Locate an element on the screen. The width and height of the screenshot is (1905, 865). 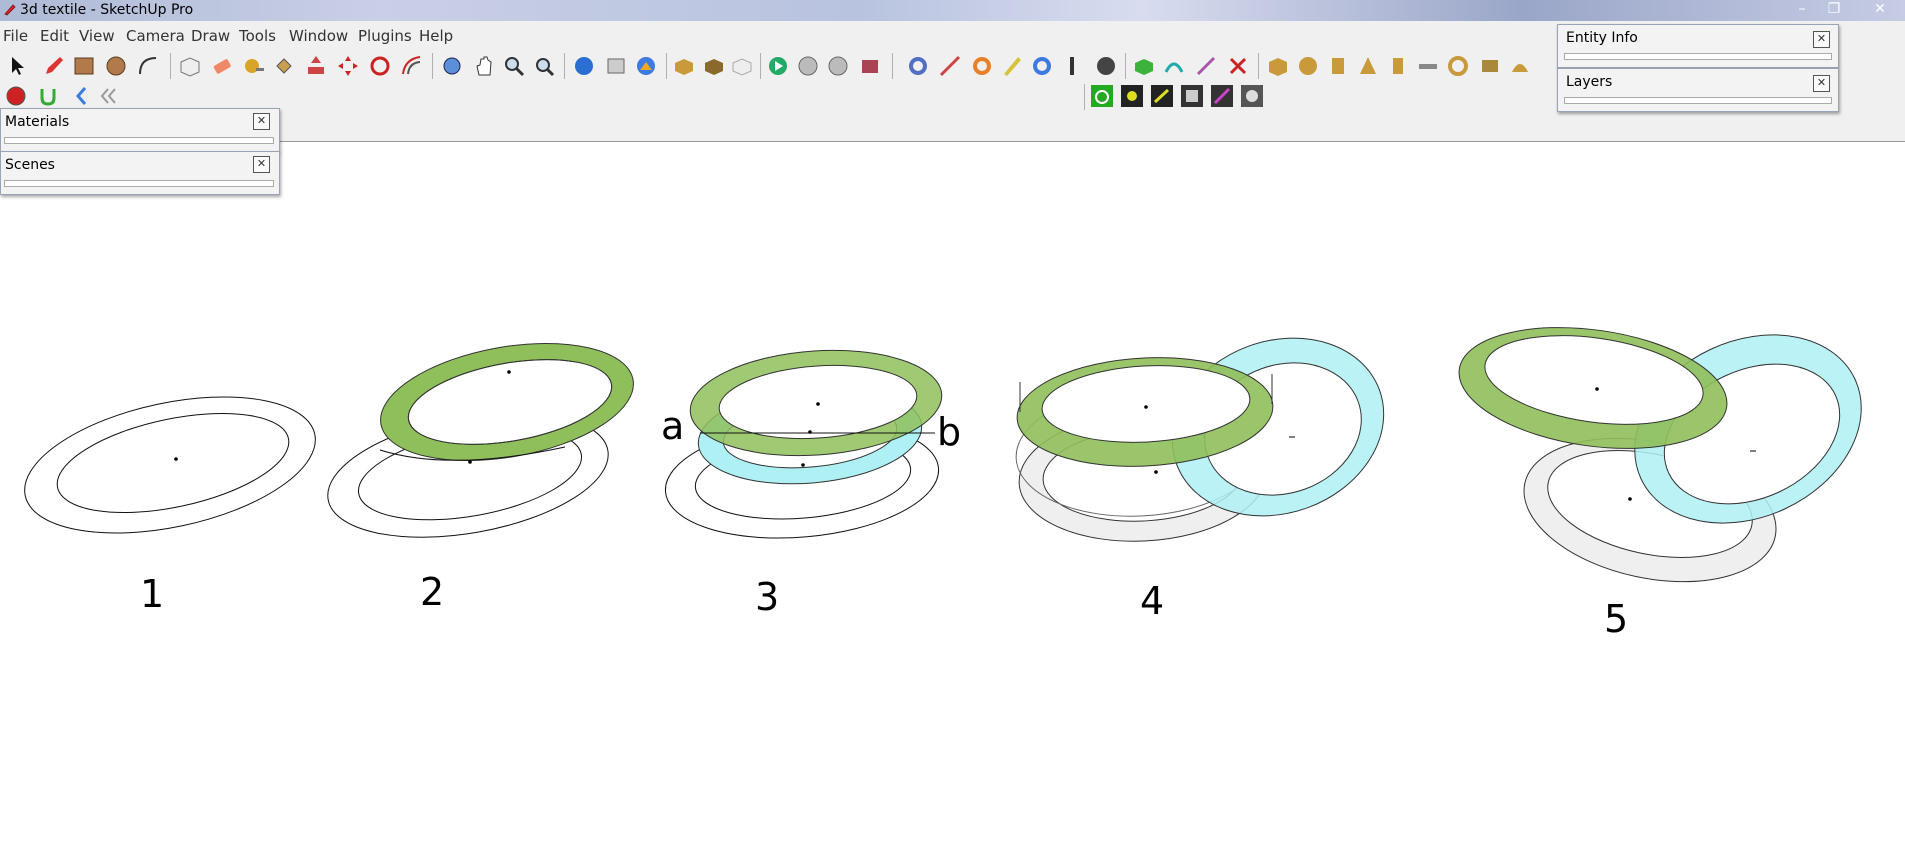
title-bar: 3d textile - SketchUp Pro – ❐ ✕ is located at coordinates (952, 10).